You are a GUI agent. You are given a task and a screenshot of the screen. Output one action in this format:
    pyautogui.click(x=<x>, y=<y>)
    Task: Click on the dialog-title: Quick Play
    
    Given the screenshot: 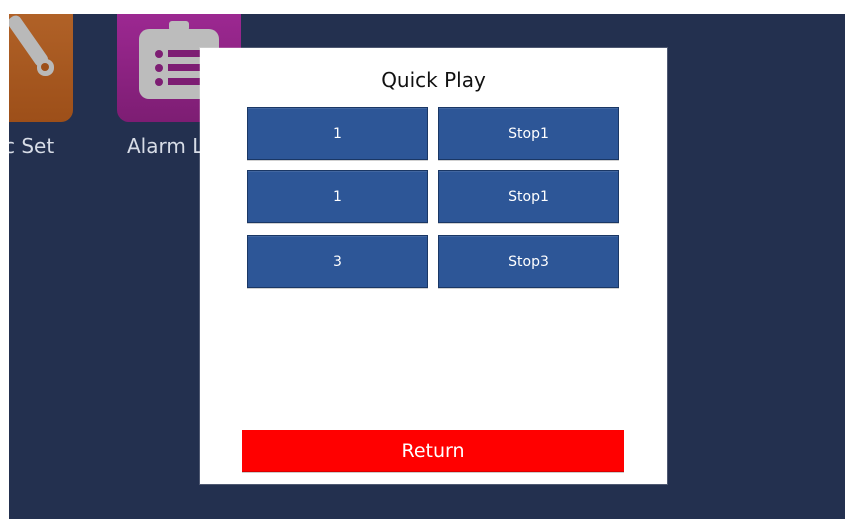 What is the action you would take?
    pyautogui.click(x=433, y=80)
    